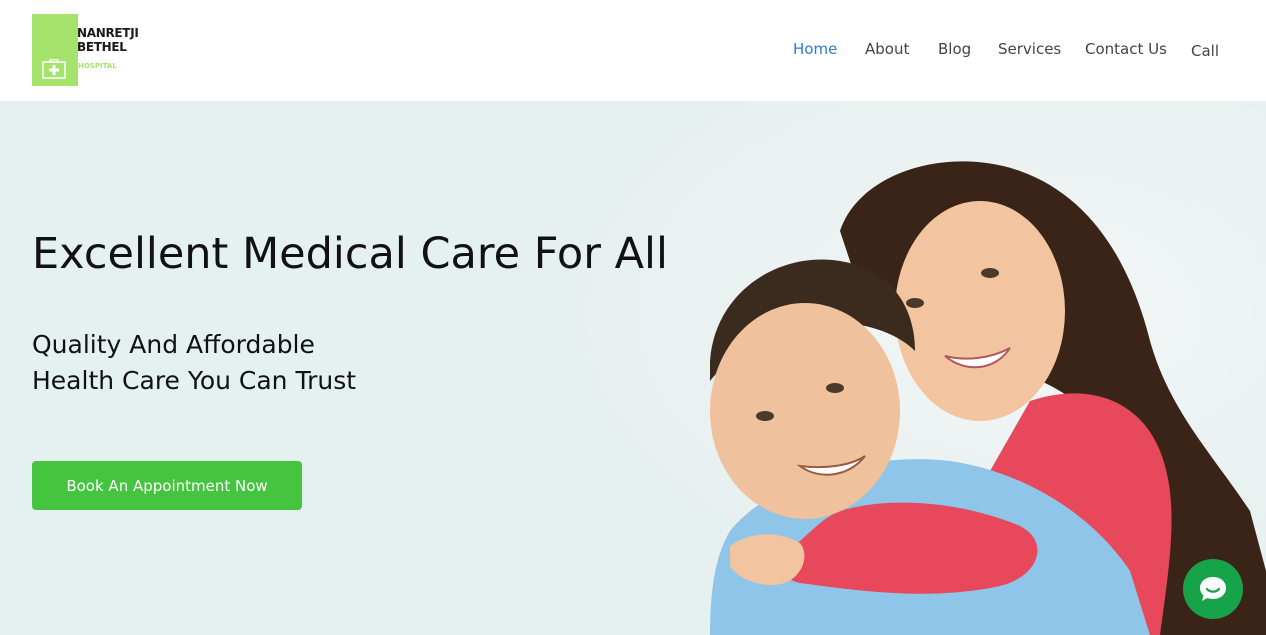 This screenshot has width=1266, height=635. What do you see at coordinates (108, 33) in the screenshot?
I see `logo-name-line1: NANRETJI` at bounding box center [108, 33].